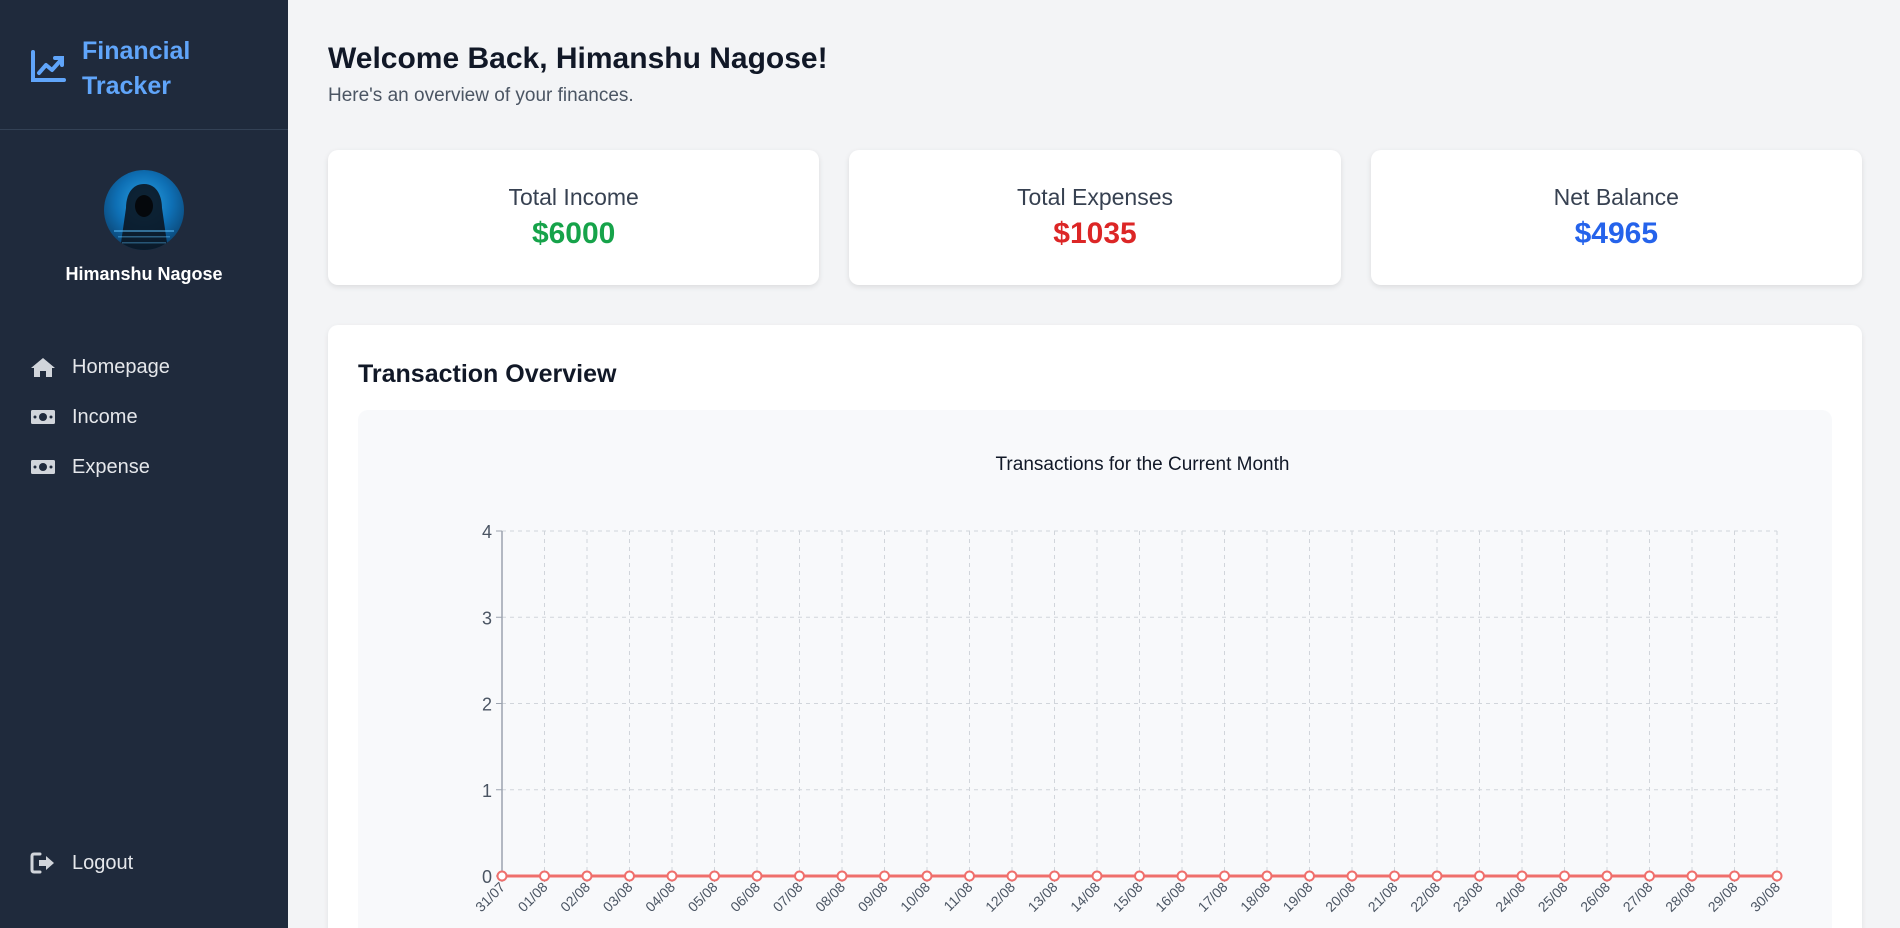  I want to click on logout-button: Logout, so click(66, 863).